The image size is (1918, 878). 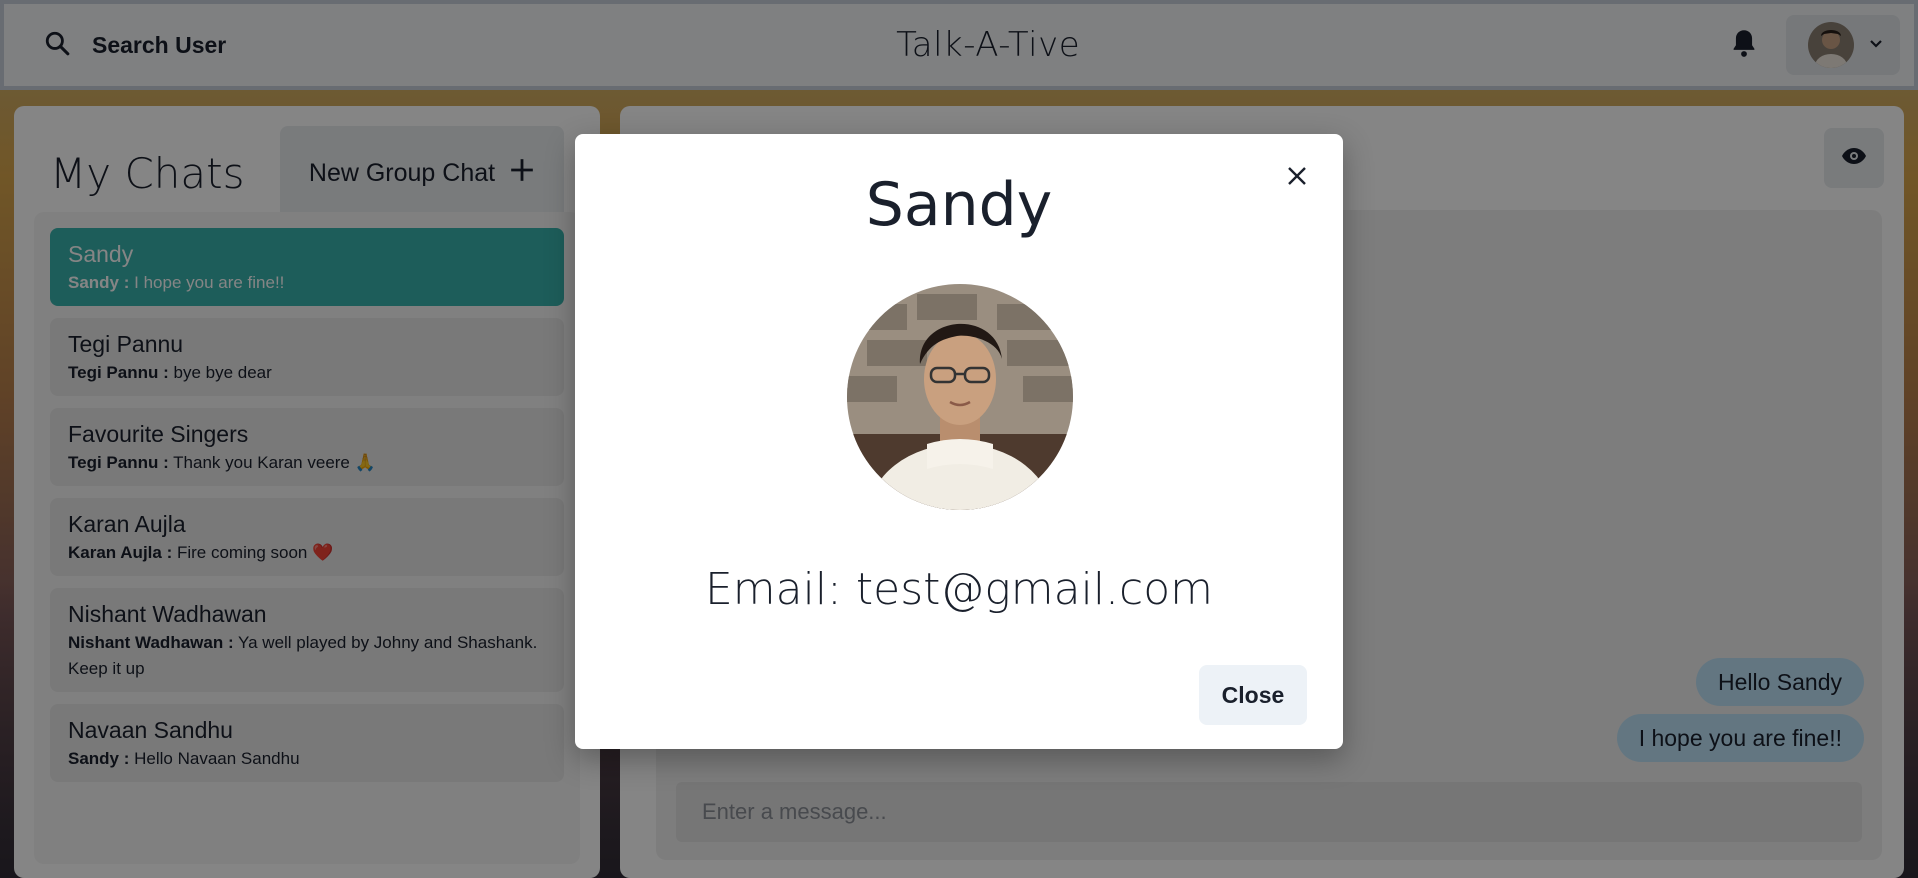 What do you see at coordinates (959, 205) in the screenshot?
I see `modal-title: Sandy` at bounding box center [959, 205].